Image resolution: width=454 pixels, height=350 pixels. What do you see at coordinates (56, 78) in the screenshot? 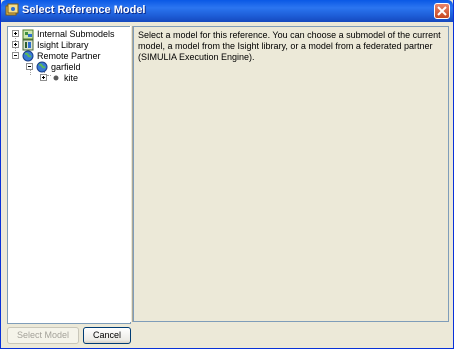
I see `dot-icon` at bounding box center [56, 78].